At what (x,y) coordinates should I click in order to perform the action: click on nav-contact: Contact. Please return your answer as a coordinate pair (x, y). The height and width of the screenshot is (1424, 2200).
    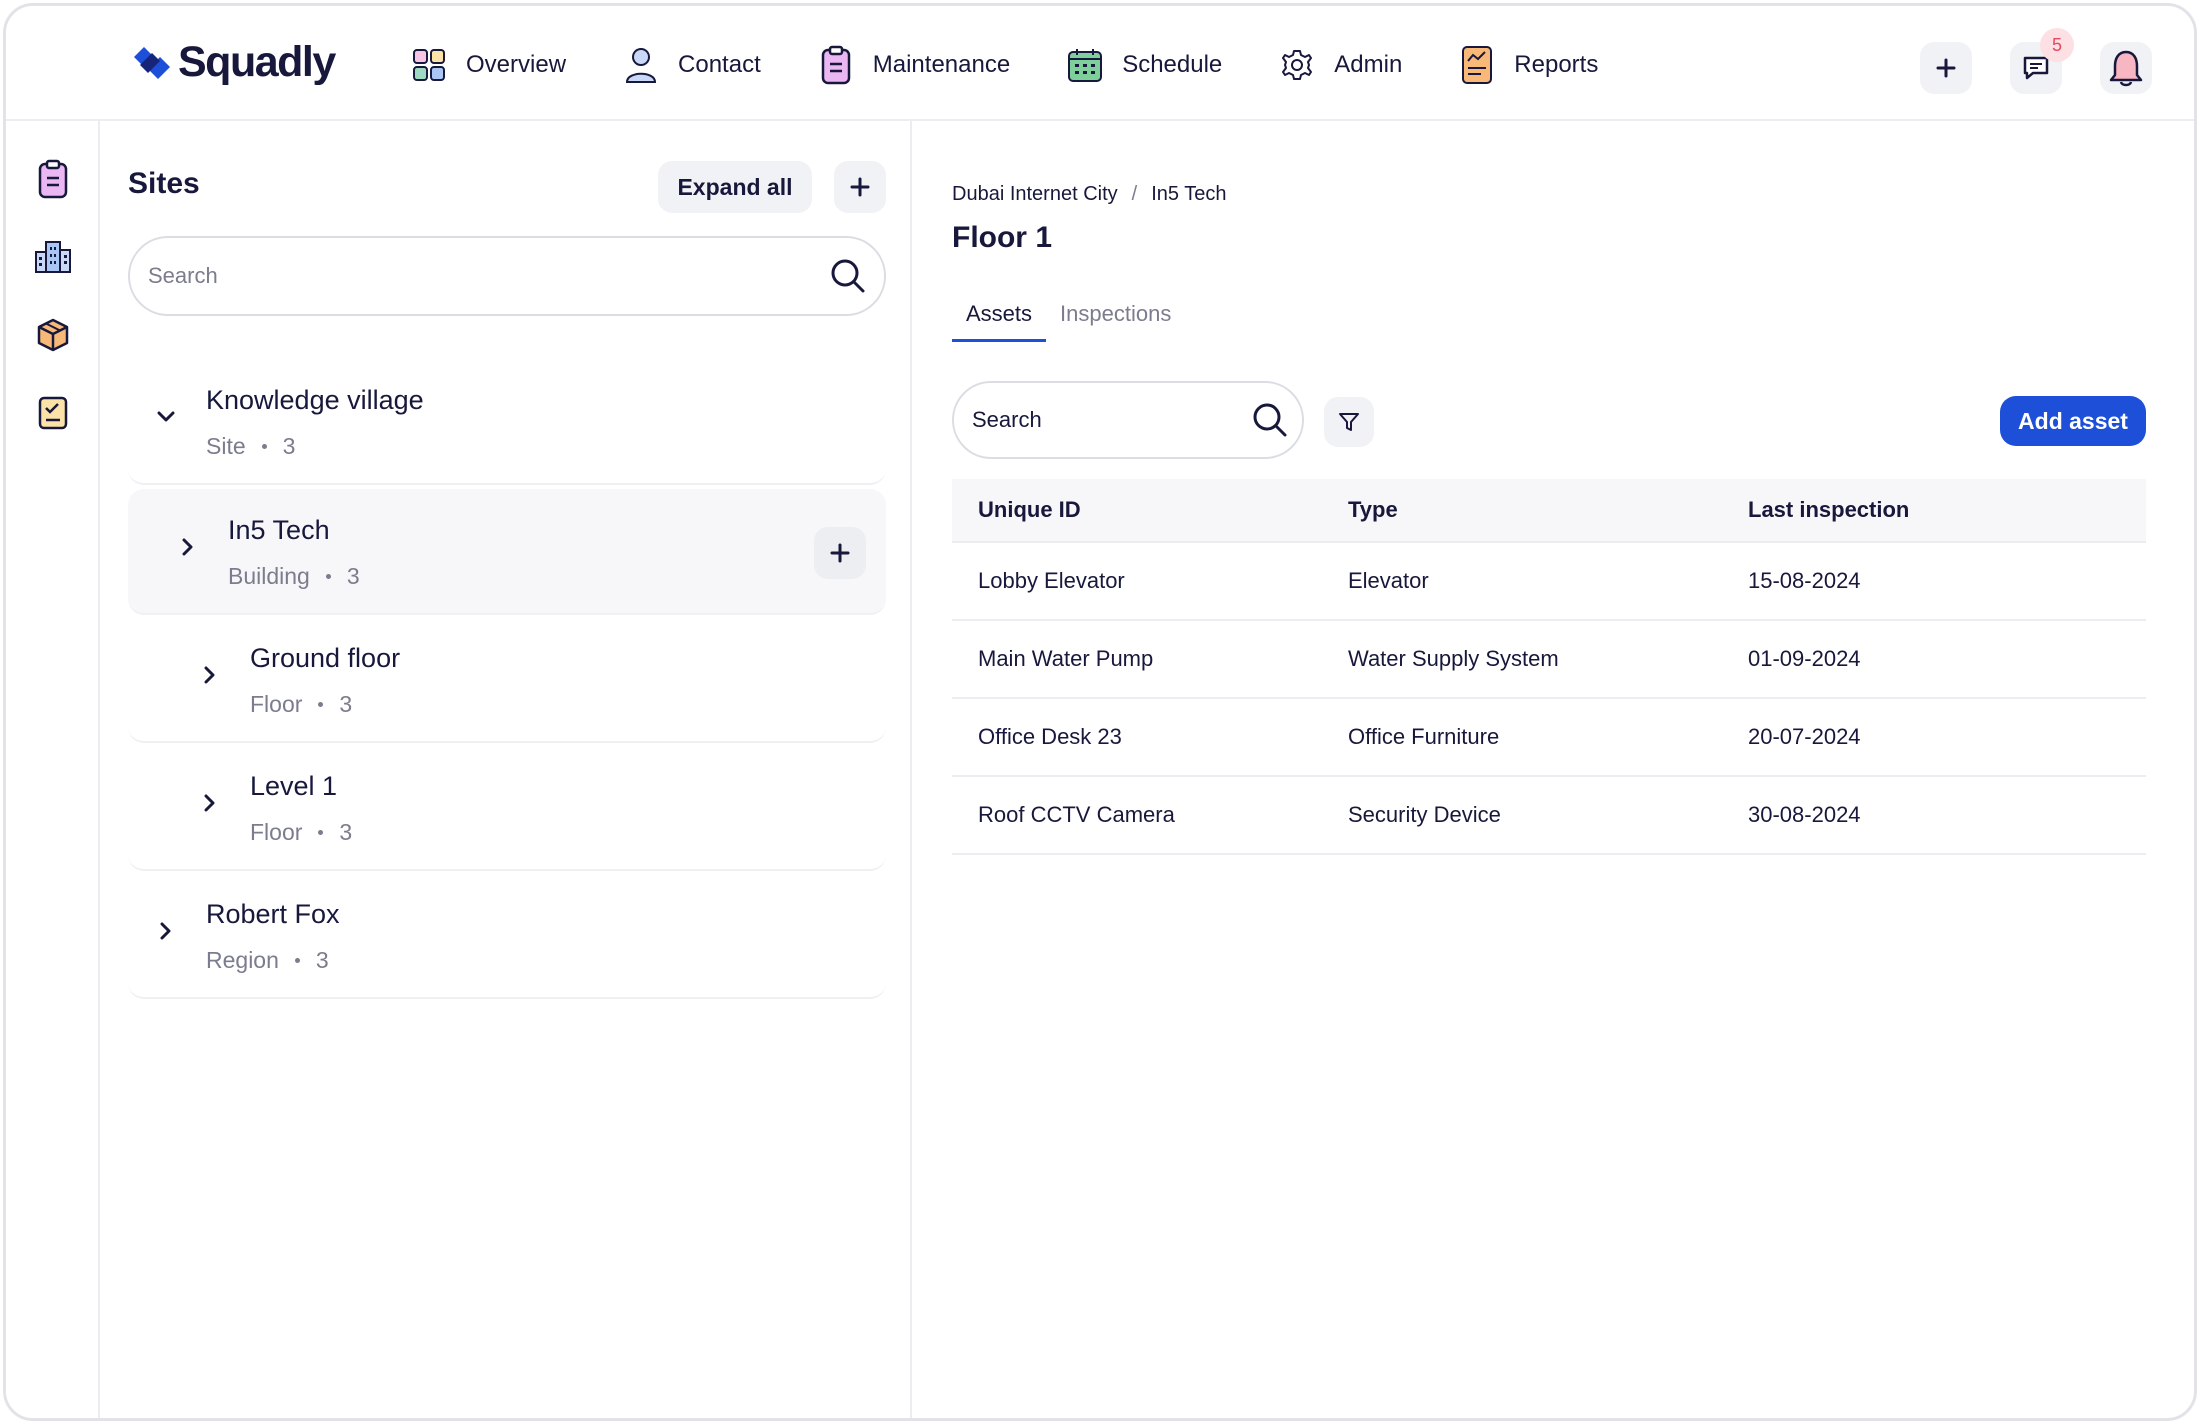
    Looking at the image, I should click on (691, 65).